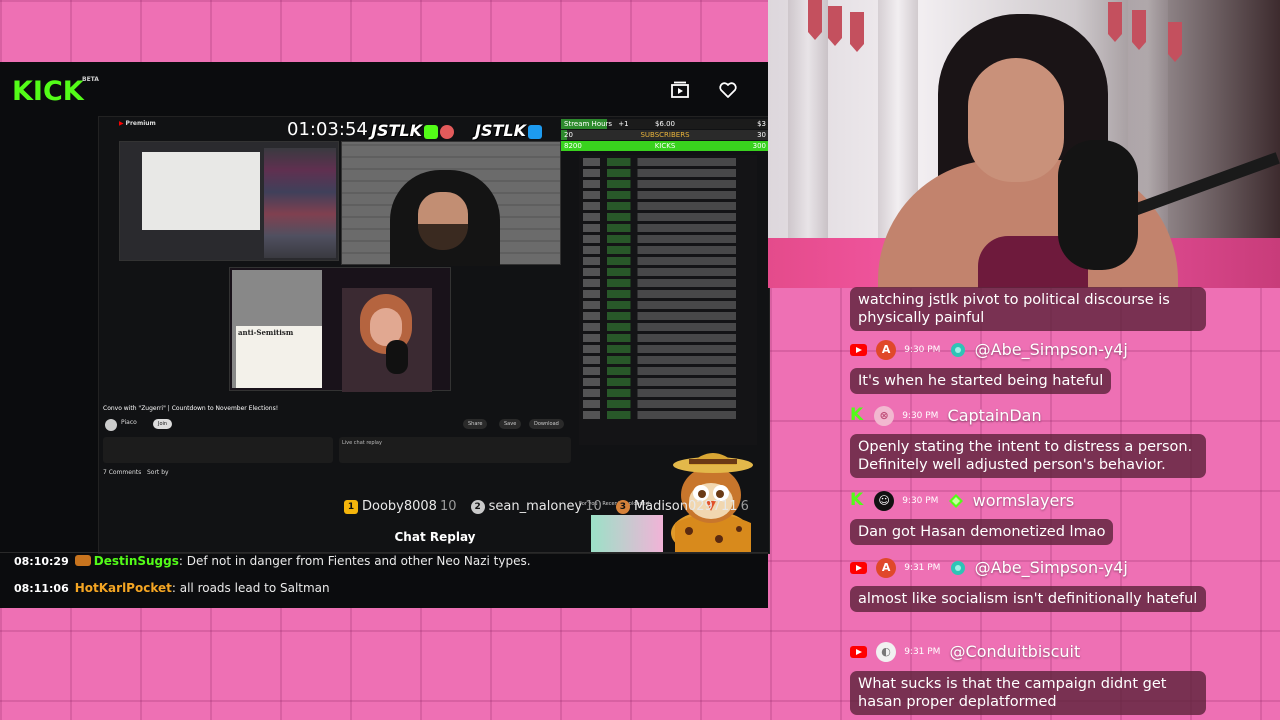  I want to click on chat-username: CaptainDan, so click(995, 415).